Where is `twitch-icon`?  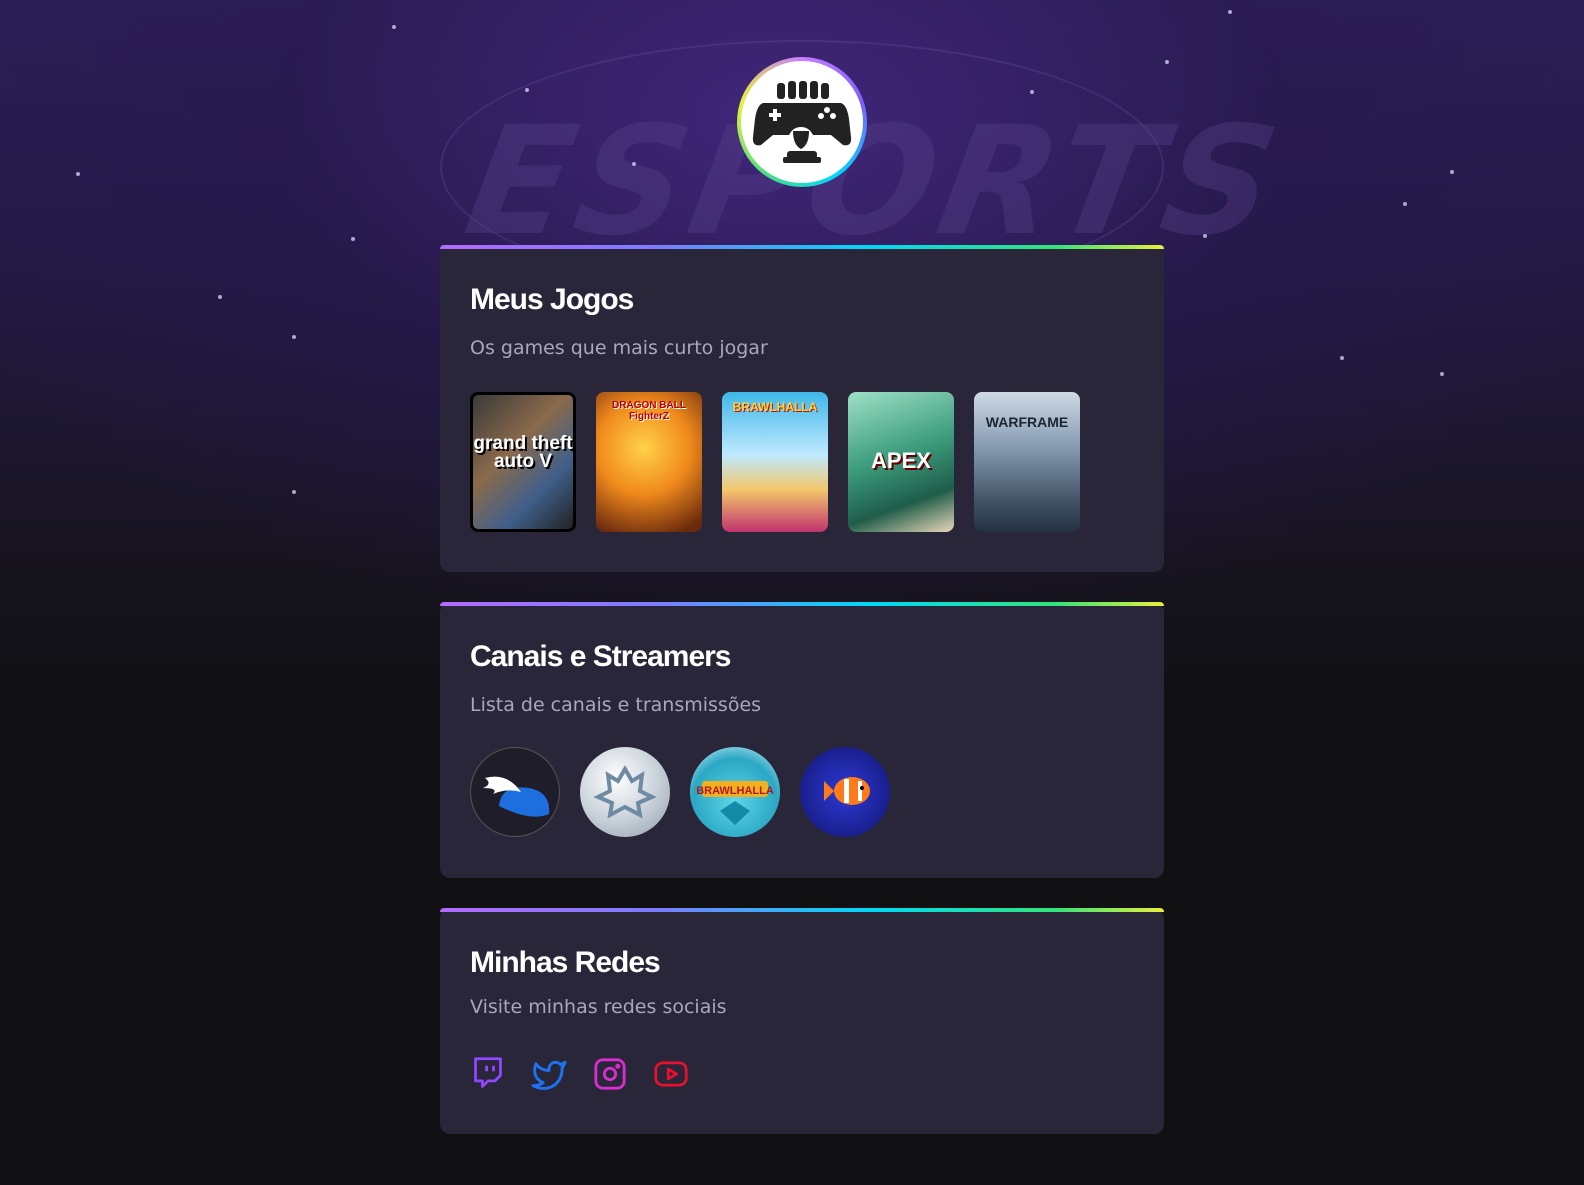
twitch-icon is located at coordinates (488, 1072).